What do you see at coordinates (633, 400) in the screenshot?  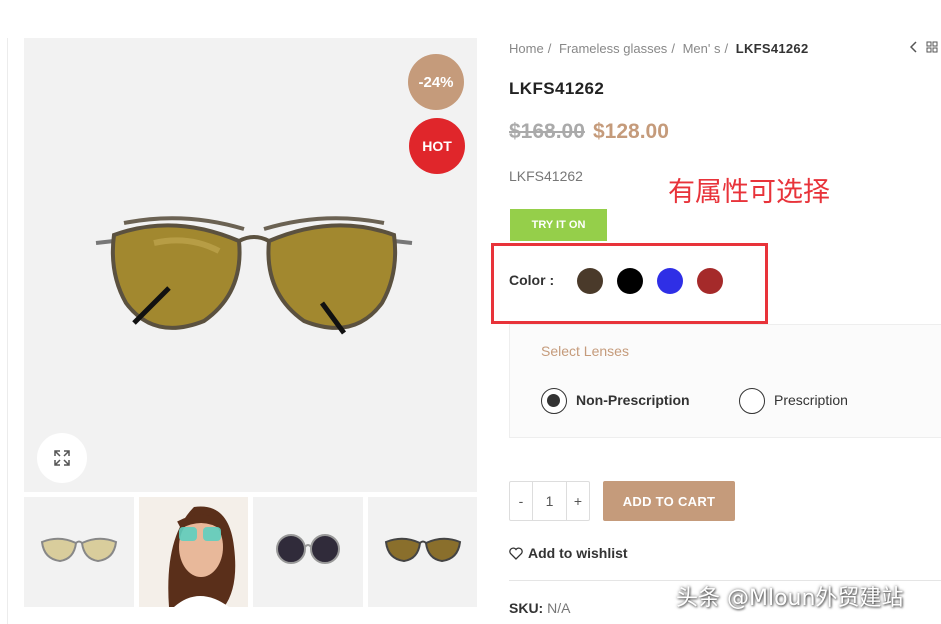 I see `label-non-prescription: Non-Prescription` at bounding box center [633, 400].